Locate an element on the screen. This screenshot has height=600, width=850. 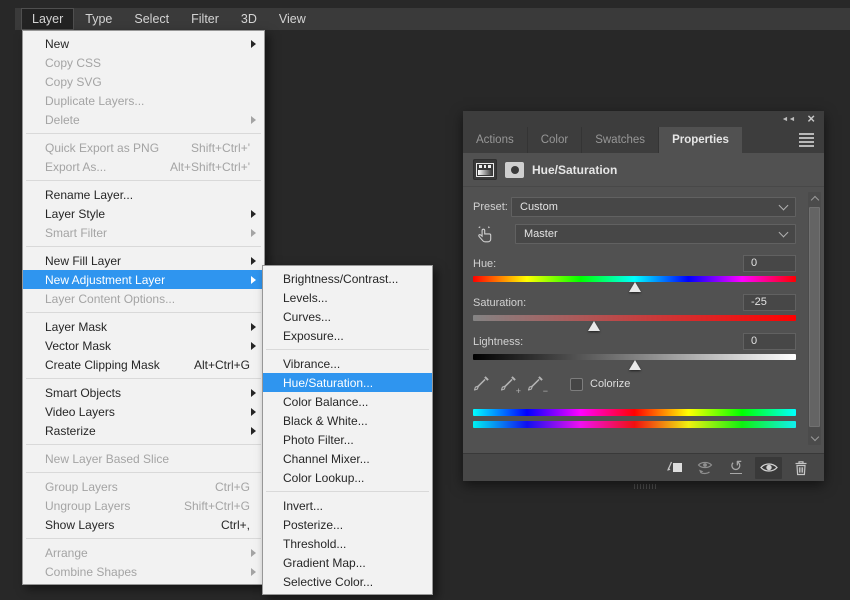
menu-item-create-clipping-mask: Create Clipping Mask Alt+Ctrl+G is located at coordinates (143, 364).